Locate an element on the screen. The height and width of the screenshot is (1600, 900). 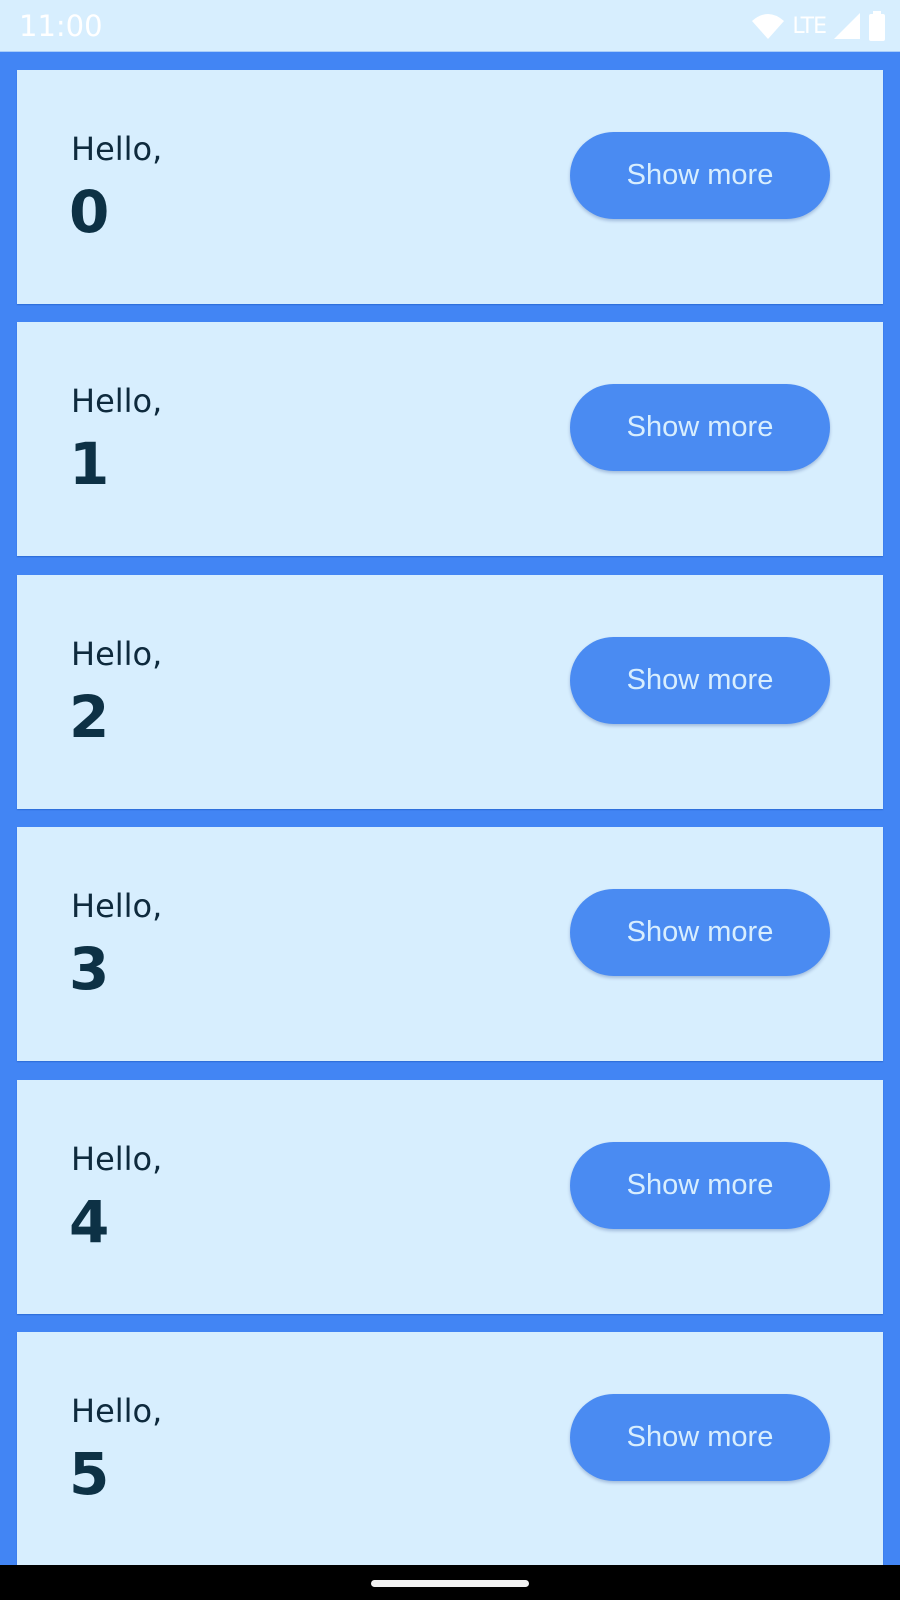
lte-icon: LTE is located at coordinates (809, 26).